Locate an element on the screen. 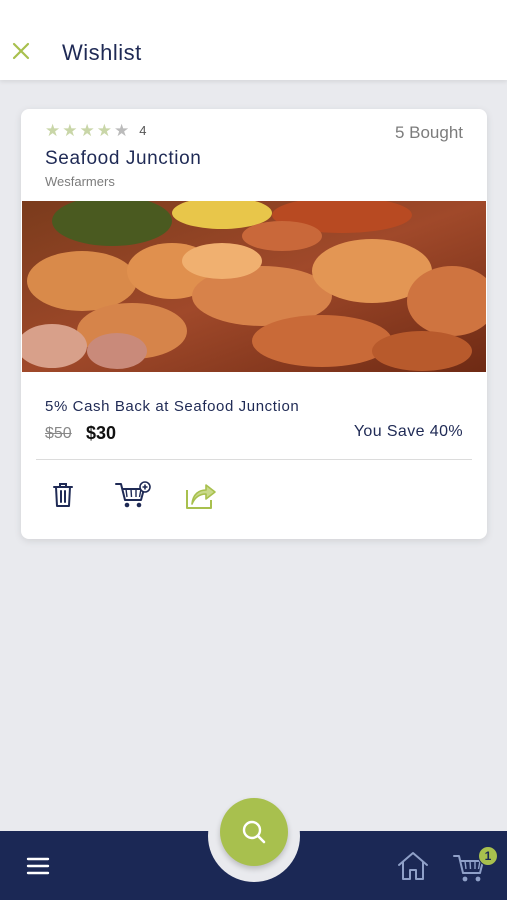 The height and width of the screenshot is (900, 507). star-rating: ★ ★ ★ ★ ★ 4 is located at coordinates (95, 130).